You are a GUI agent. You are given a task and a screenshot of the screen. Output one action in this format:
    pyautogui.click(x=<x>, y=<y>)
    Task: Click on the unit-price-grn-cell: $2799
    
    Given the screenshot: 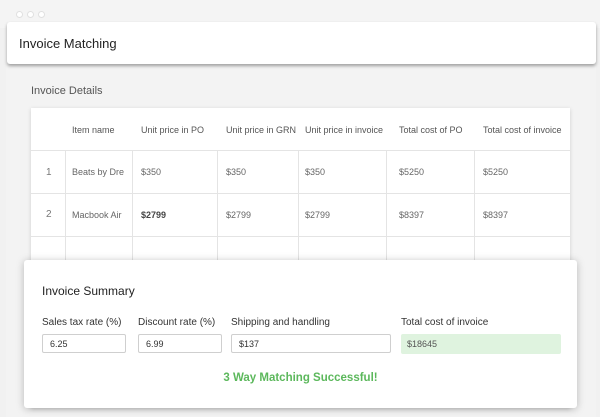 What is the action you would take?
    pyautogui.click(x=239, y=215)
    